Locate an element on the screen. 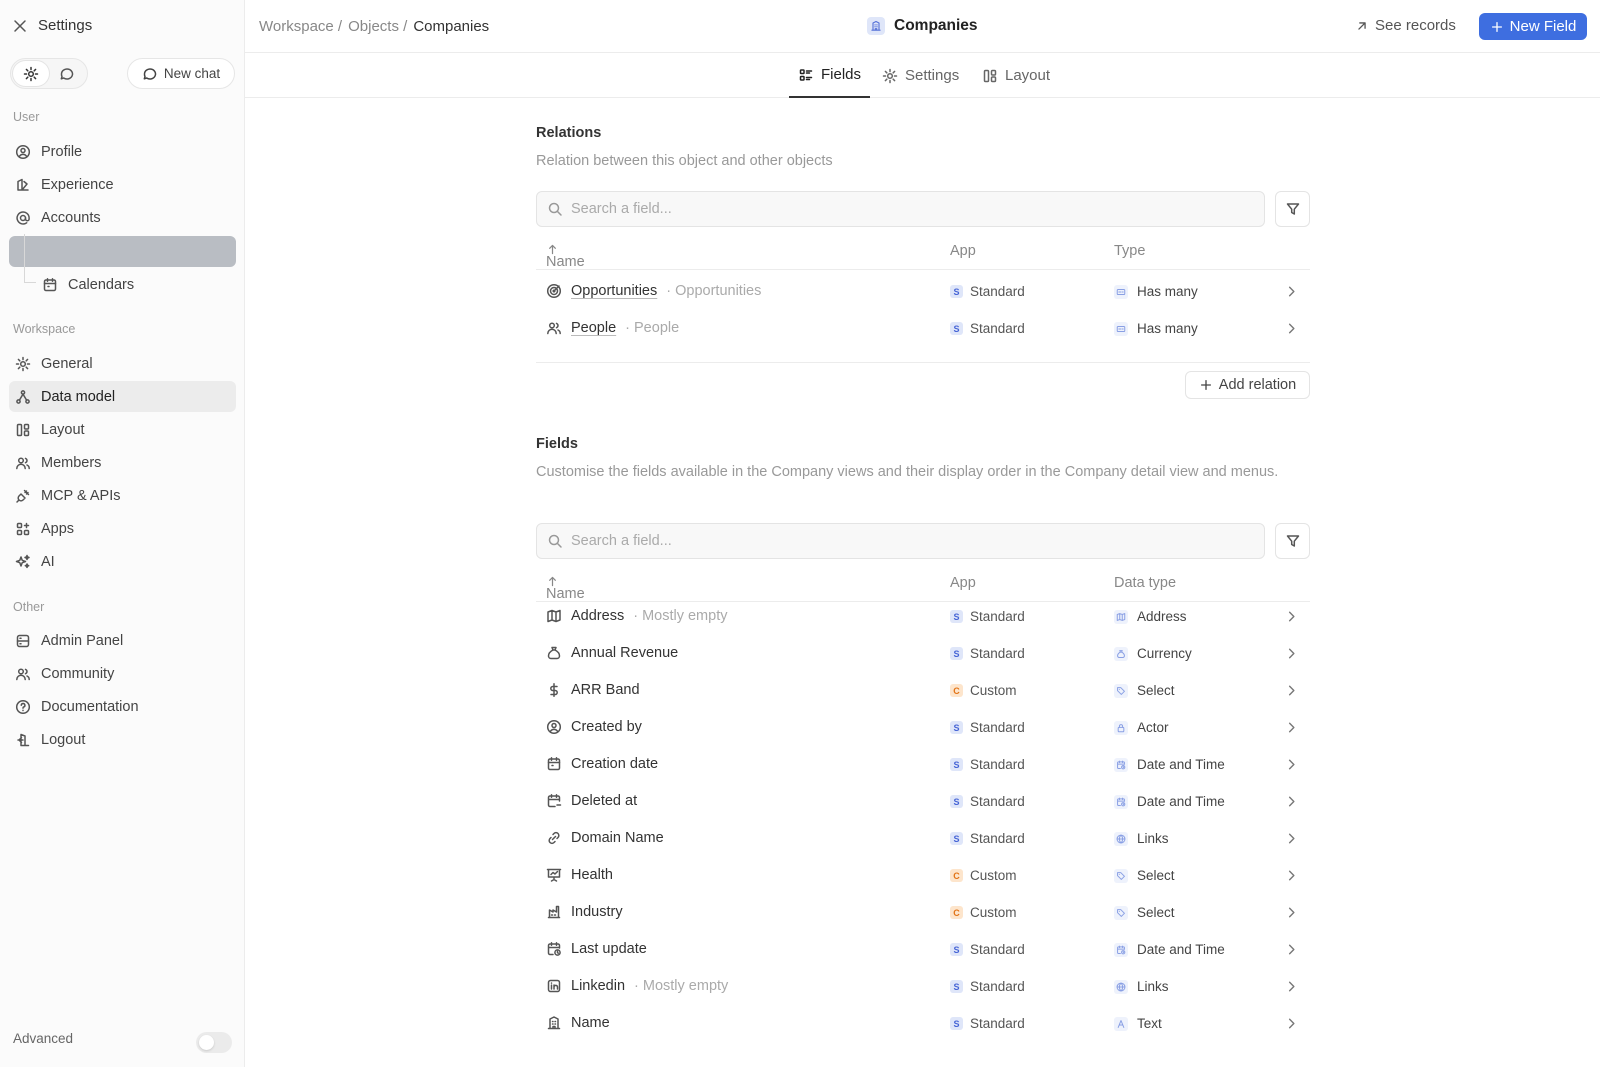 Image resolution: width=1600 pixels, height=1067 pixels. sidebar-item-admin-panel: Admin Panel is located at coordinates (122, 640).